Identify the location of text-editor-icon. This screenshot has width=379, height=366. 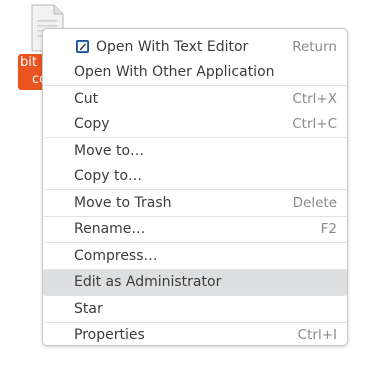
(82, 46).